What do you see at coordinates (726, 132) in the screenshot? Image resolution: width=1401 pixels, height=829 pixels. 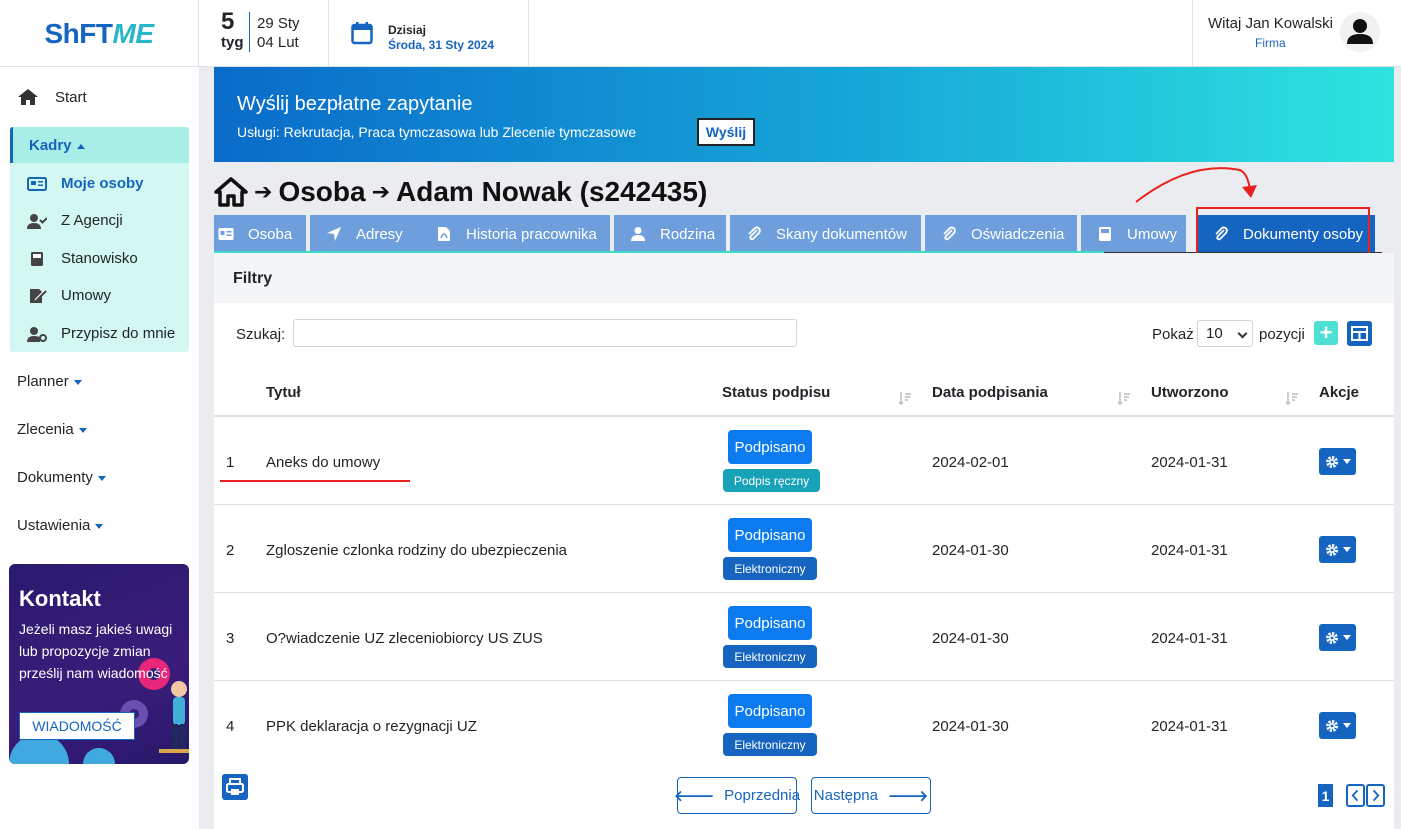 I see `banner-send-button: Wyślij` at bounding box center [726, 132].